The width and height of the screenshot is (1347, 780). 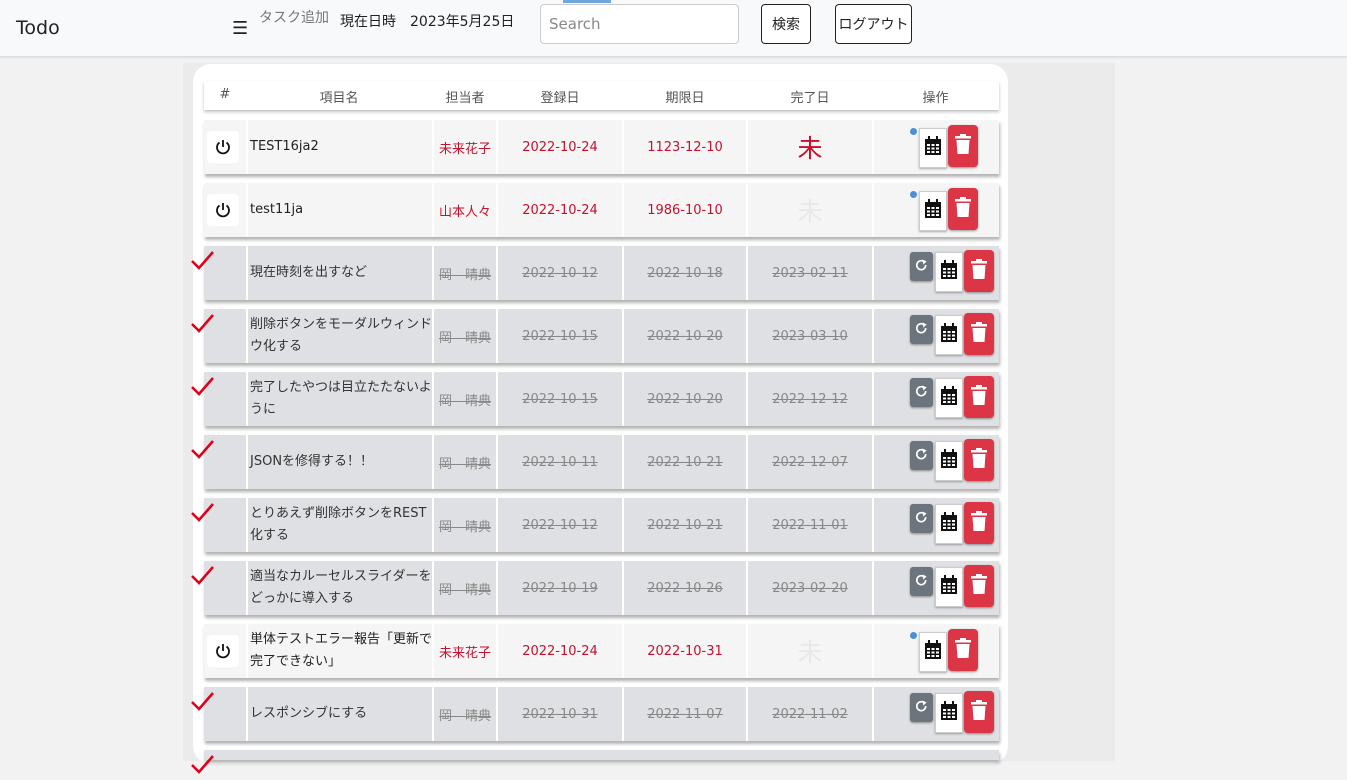 What do you see at coordinates (465, 98) in the screenshot?
I see `header-assignee: 担当者` at bounding box center [465, 98].